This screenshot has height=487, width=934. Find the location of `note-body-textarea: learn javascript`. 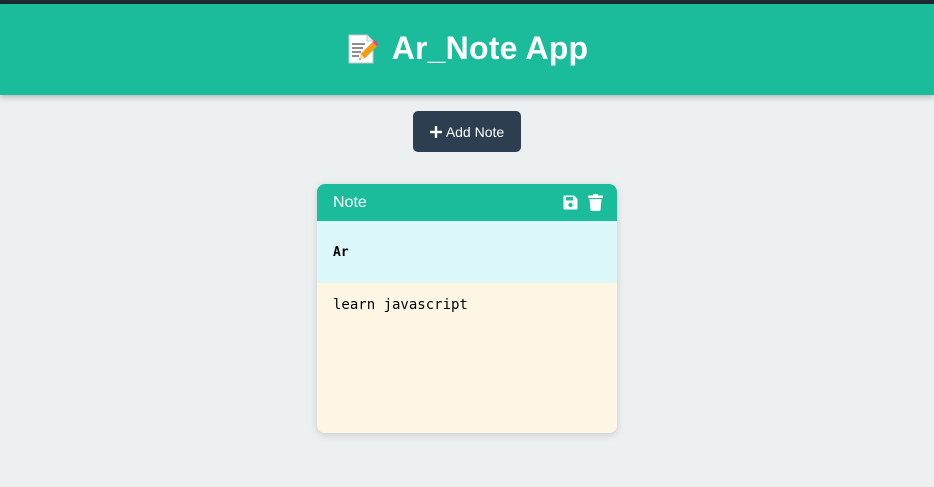

note-body-textarea: learn javascript is located at coordinates (467, 358).